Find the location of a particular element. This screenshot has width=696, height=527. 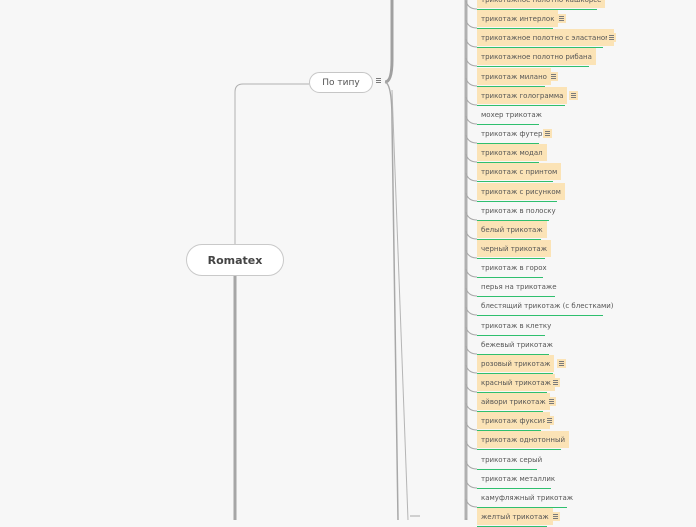

leaf-node: бежевый трикотаж is located at coordinates (517, 344).